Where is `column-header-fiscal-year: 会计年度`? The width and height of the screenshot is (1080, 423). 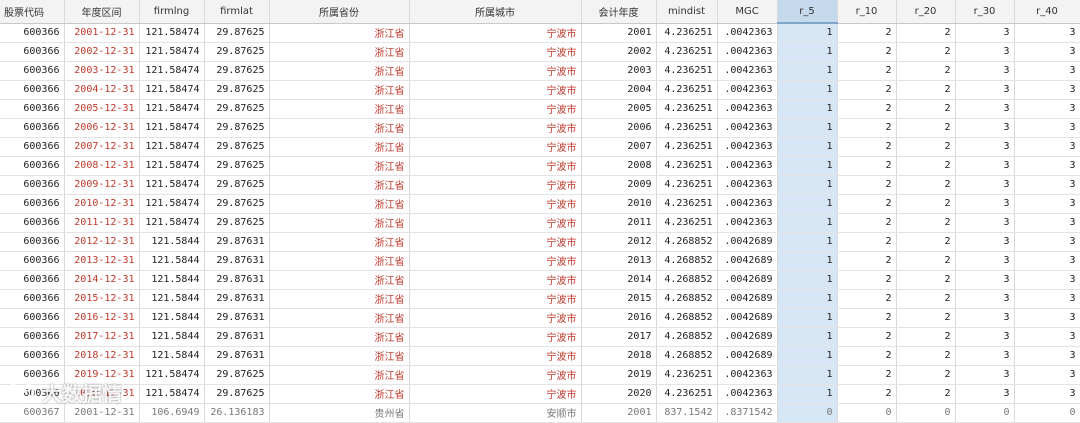
column-header-fiscal-year: 会计年度 is located at coordinates (619, 12).